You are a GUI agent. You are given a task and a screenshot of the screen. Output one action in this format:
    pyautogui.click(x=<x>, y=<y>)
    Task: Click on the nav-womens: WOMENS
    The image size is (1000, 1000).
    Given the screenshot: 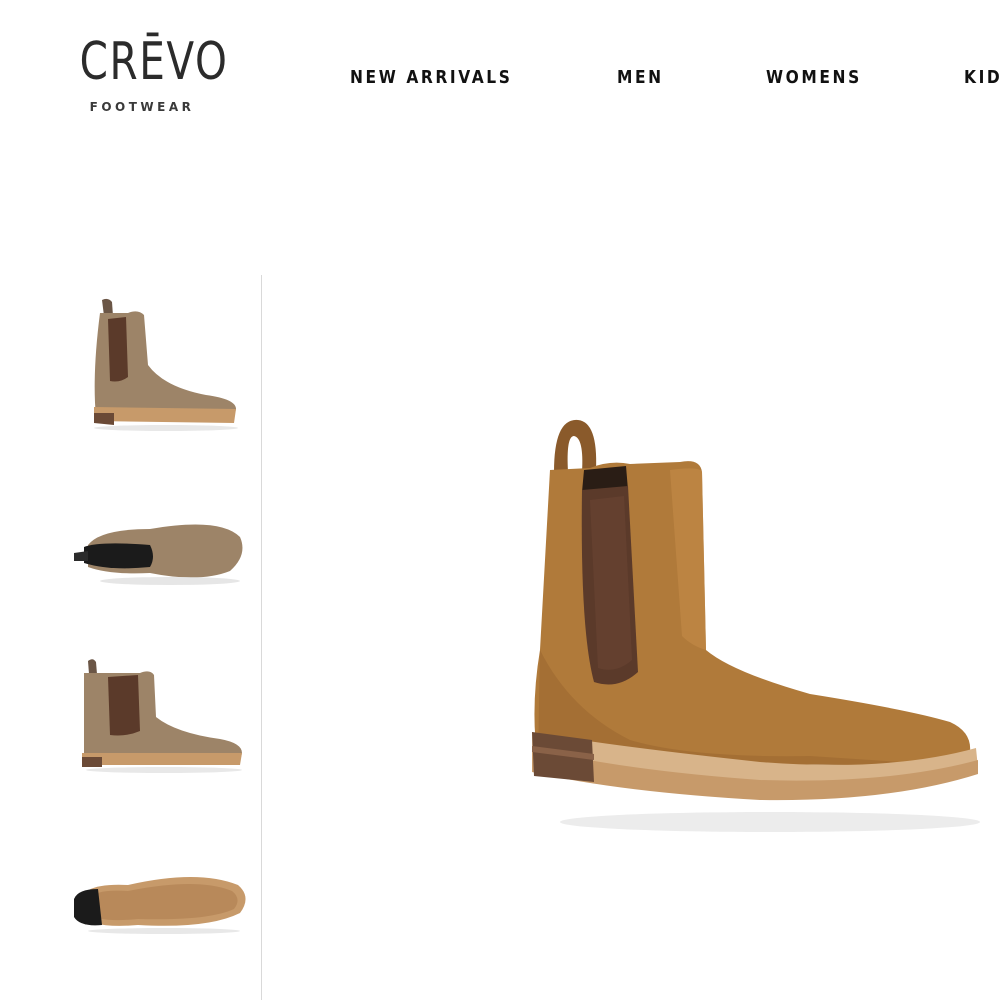 What is the action you would take?
    pyautogui.click(x=814, y=78)
    